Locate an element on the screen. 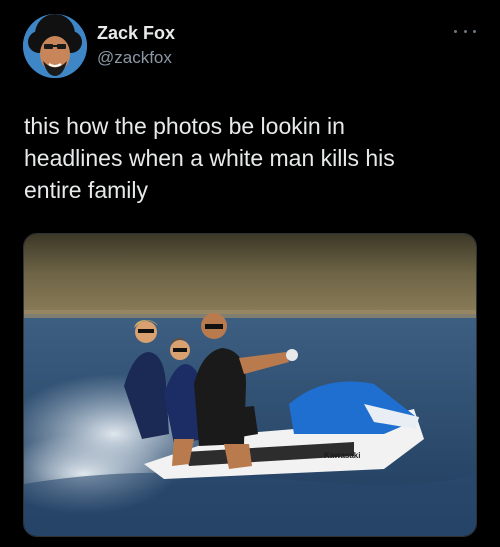 This screenshot has height=547, width=500. more-options-button is located at coordinates (465, 31).